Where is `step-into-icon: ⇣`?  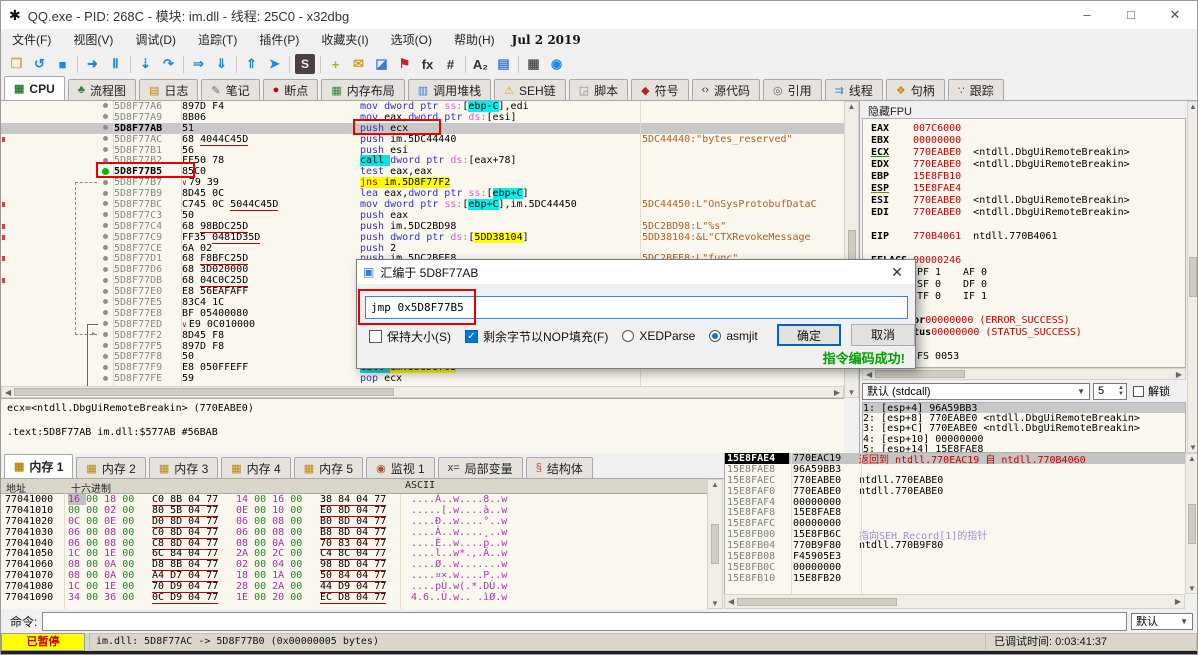 step-into-icon: ⇣ is located at coordinates (145, 64).